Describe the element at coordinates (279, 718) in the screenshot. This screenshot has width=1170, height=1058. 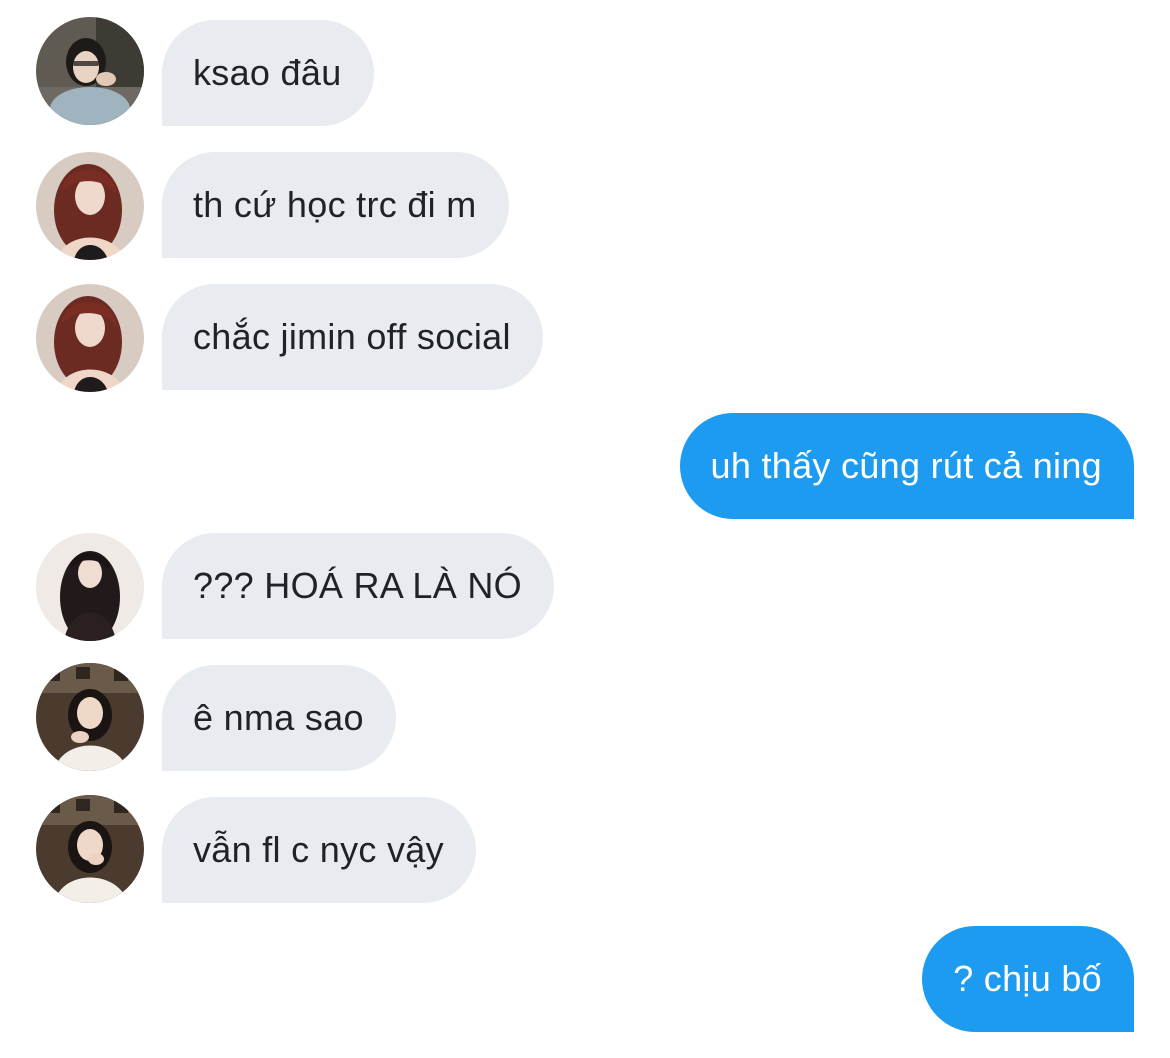
I see `incoming-message-bubble: ê nma sao` at that location.